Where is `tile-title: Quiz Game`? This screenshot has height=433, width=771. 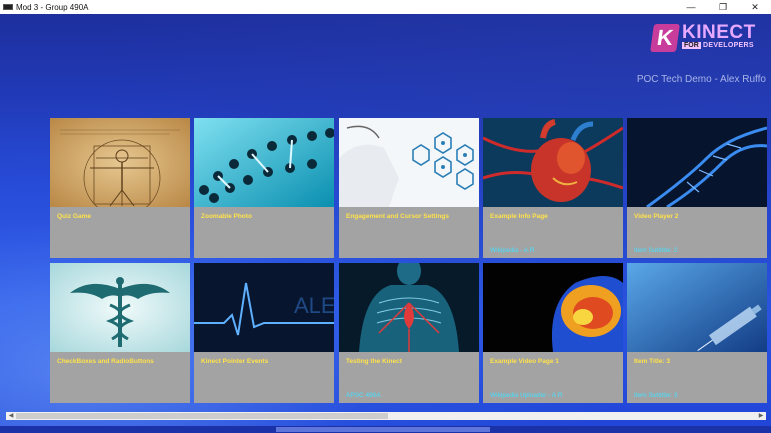
tile-title: Quiz Game is located at coordinates (74, 216).